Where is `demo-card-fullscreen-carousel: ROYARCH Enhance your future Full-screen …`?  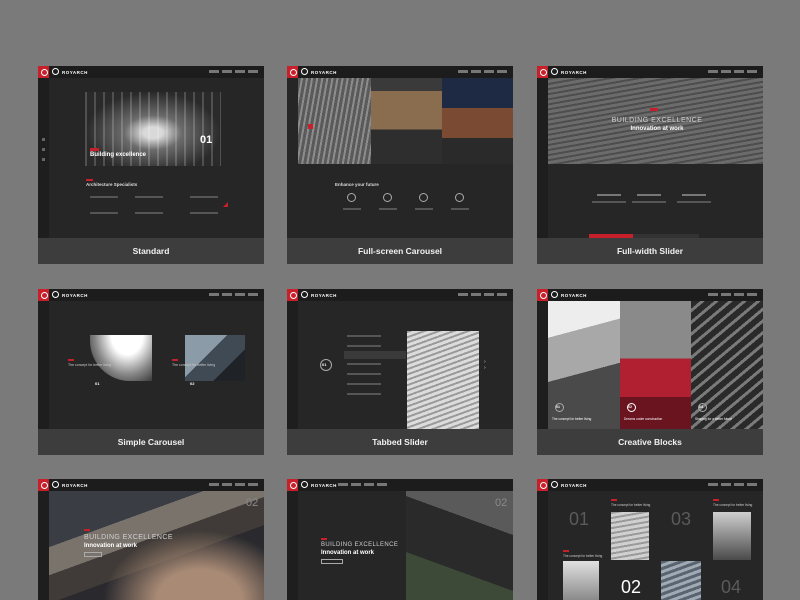
demo-card-fullscreen-carousel: ROYARCH Enhance your future Full-screen … is located at coordinates (400, 165).